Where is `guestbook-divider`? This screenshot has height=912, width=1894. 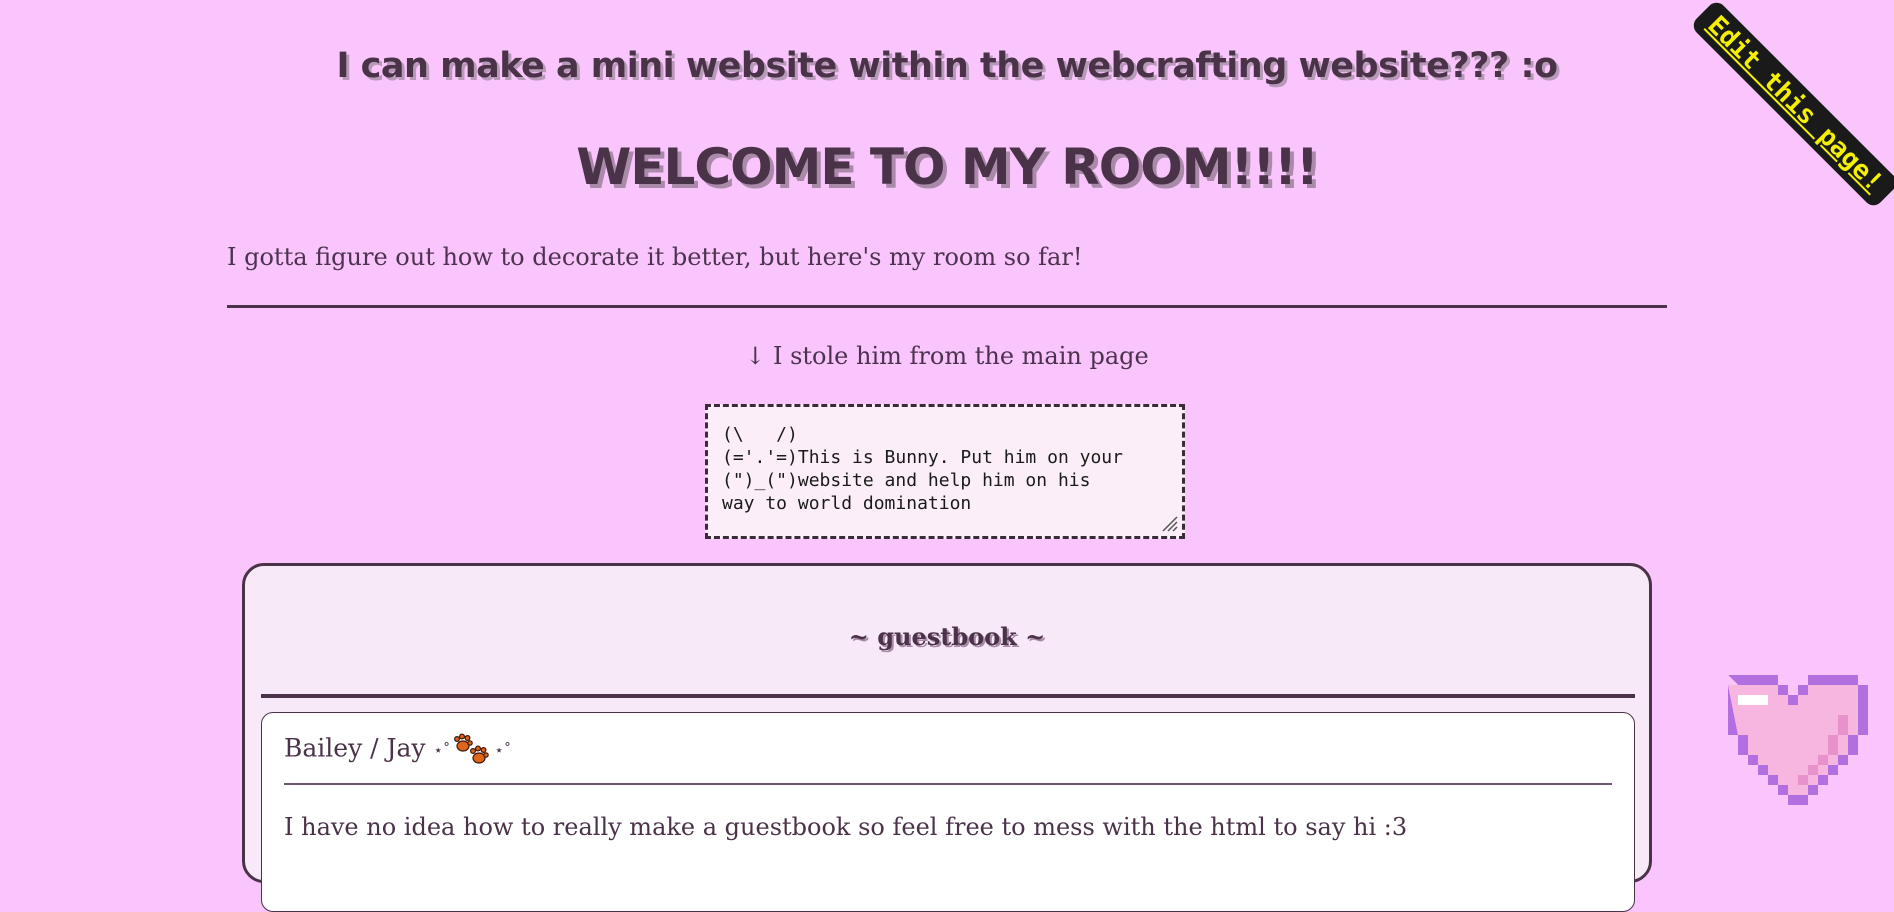
guestbook-divider is located at coordinates (948, 696).